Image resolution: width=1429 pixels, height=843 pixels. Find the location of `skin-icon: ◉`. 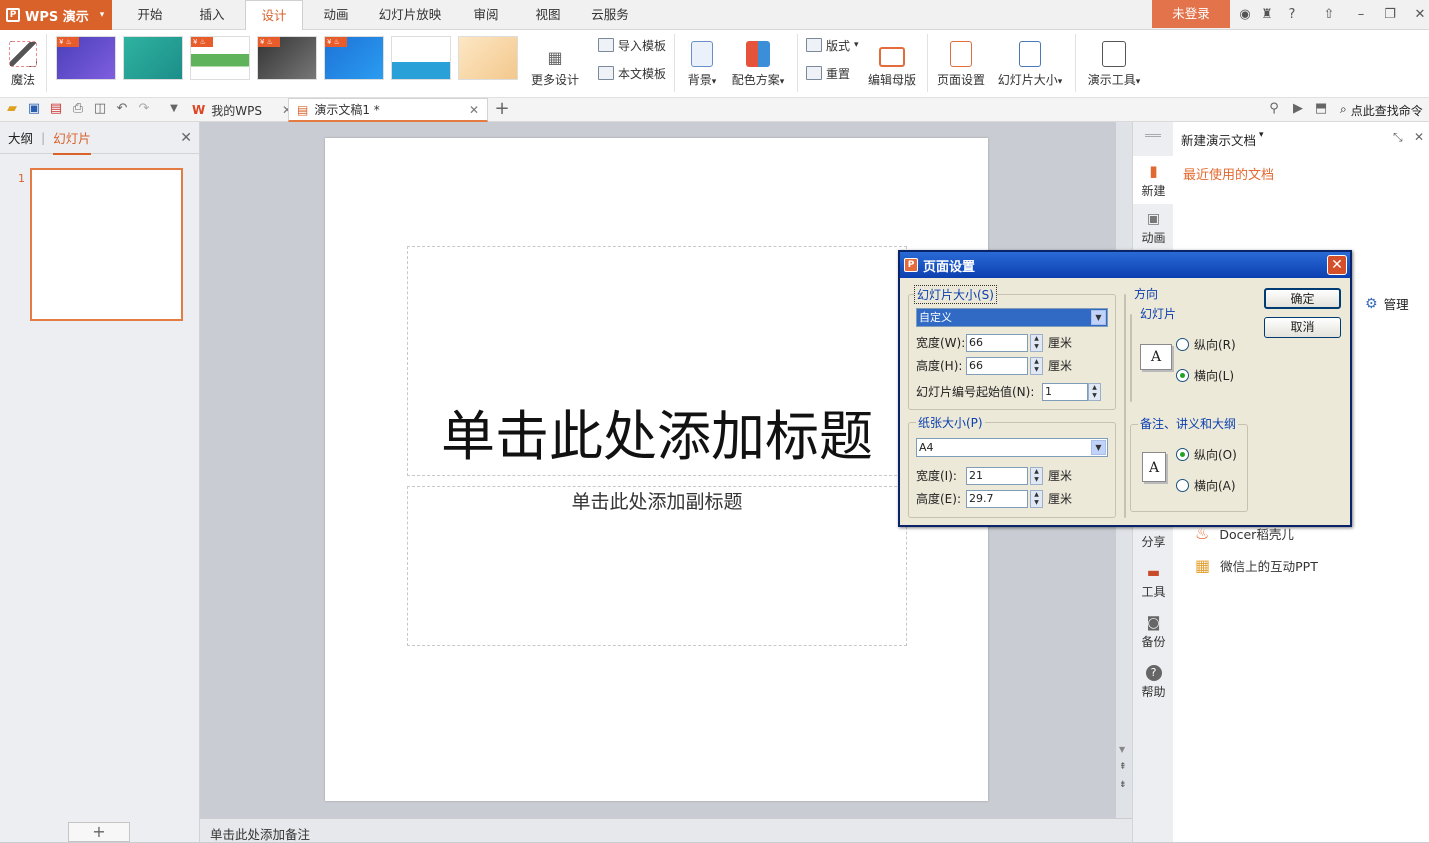

skin-icon: ◉ is located at coordinates (1245, 15).